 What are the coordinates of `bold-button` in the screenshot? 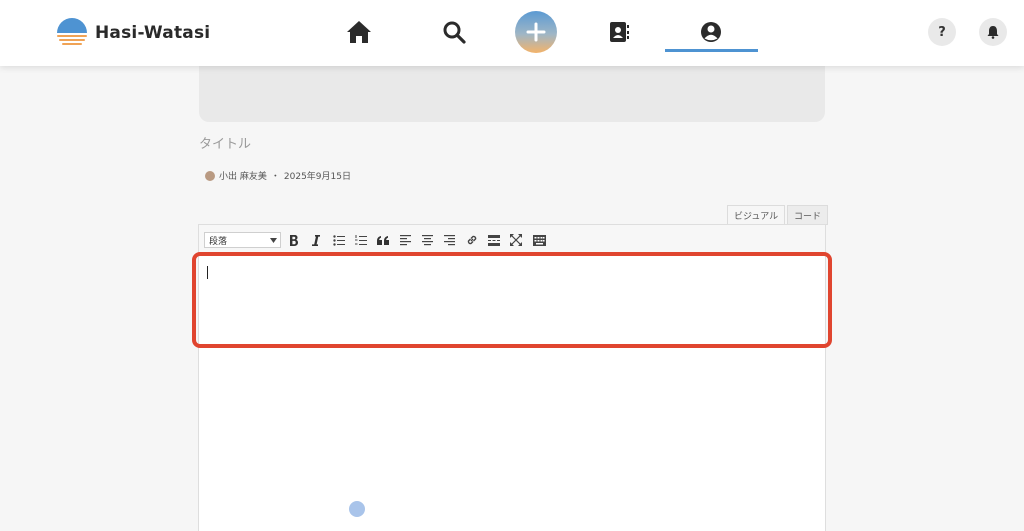 It's located at (294, 240).